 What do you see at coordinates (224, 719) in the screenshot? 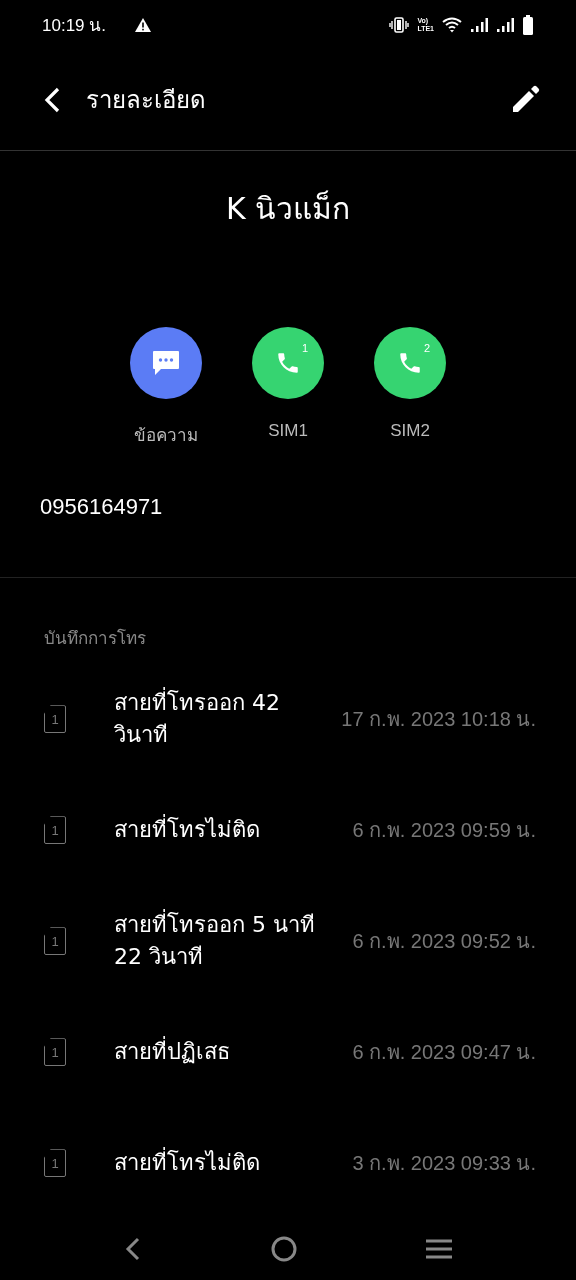
I see `call-description: สายที่โทรออก 42 วินาที` at bounding box center [224, 719].